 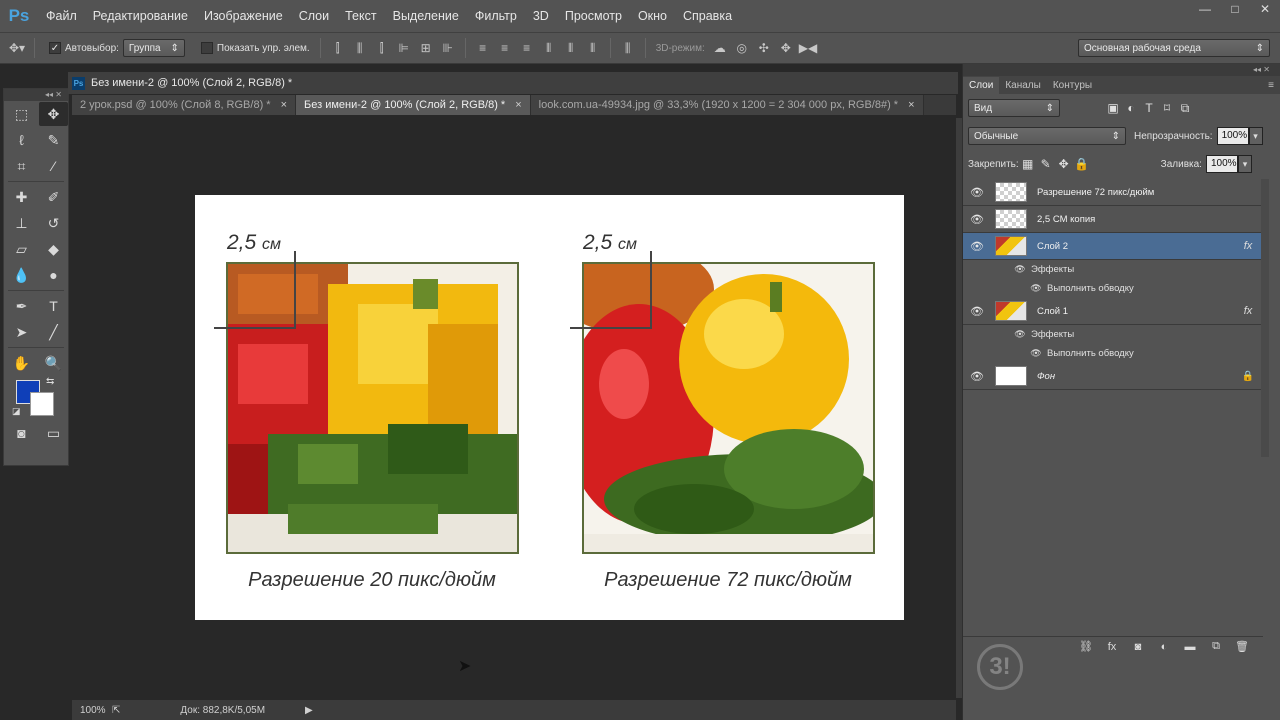 I want to click on close-window-button: ✕, so click(x=1265, y=10).